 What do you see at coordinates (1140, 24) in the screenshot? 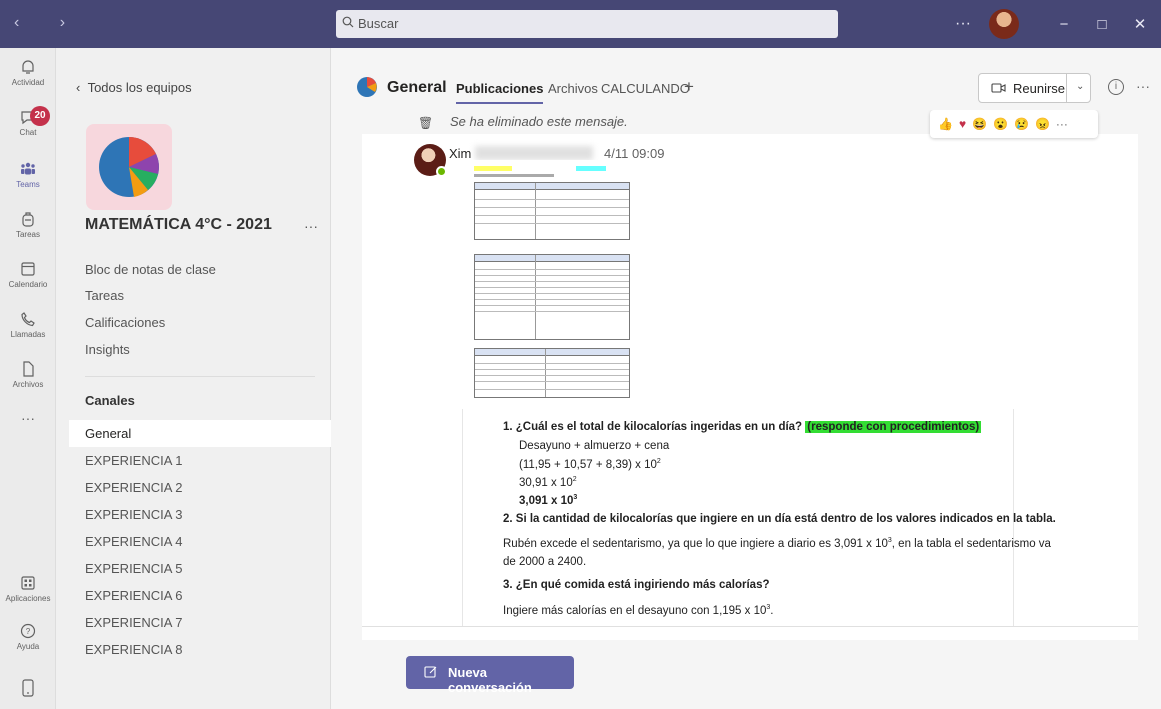
I see `close-button: ✕` at bounding box center [1140, 24].